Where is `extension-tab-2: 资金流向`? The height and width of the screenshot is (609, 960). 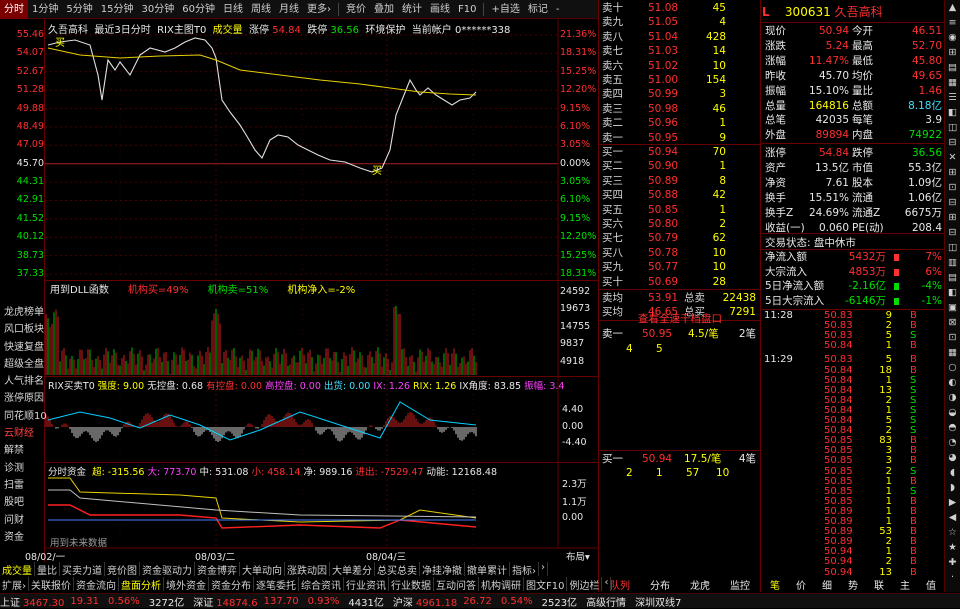
extension-tab-2: 资金流向 is located at coordinates (96, 584).